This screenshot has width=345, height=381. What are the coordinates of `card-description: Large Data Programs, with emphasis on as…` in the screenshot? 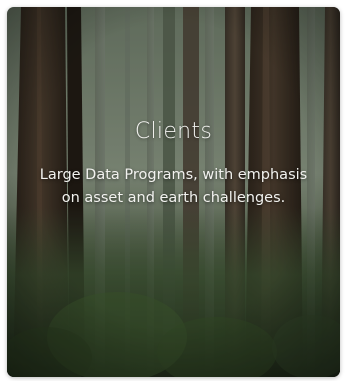 It's located at (173, 186).